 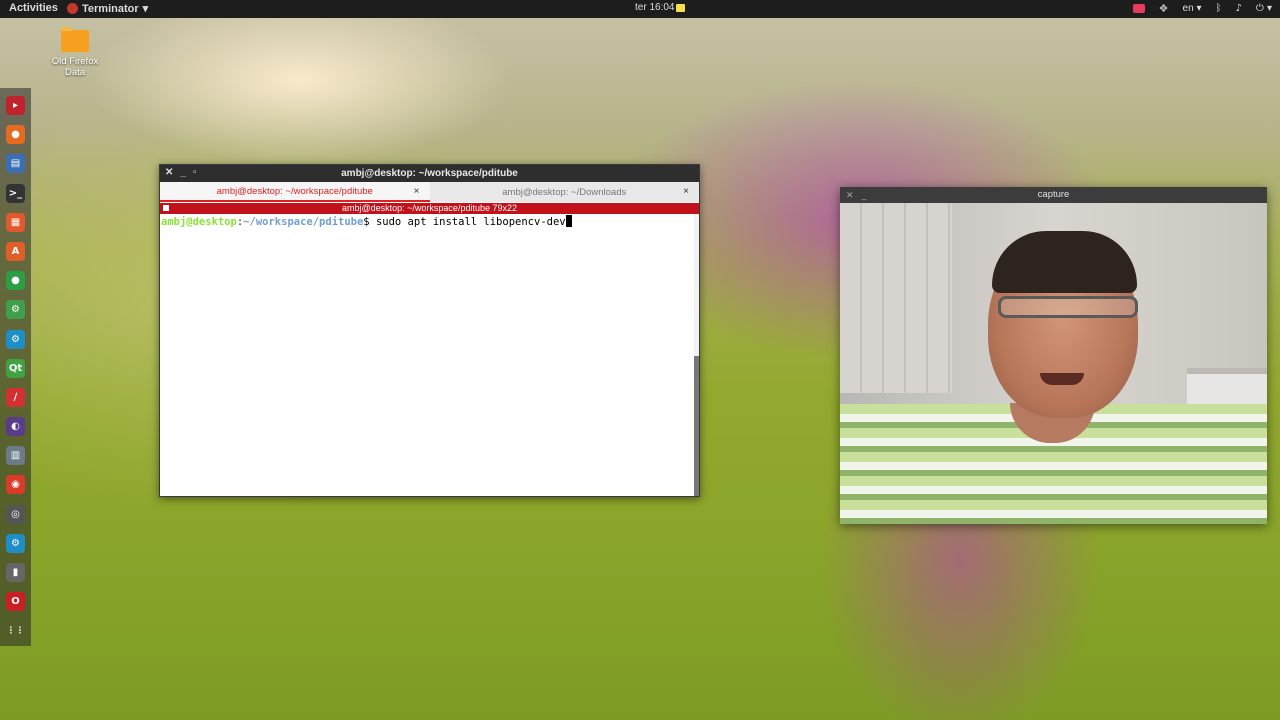 I want to click on show-apps-icon: ⋮⋮, so click(x=15, y=630).